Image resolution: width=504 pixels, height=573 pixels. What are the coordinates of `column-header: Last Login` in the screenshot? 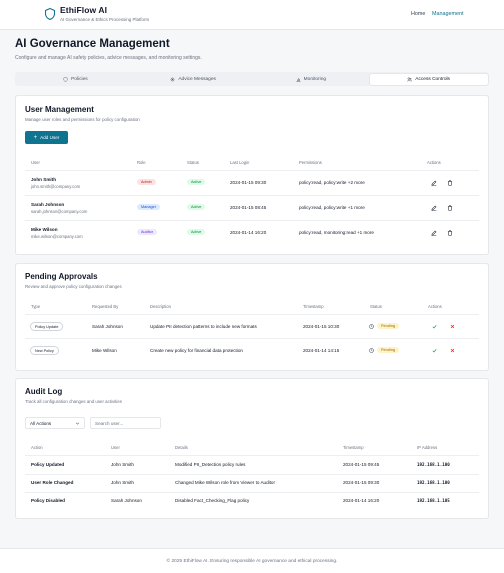 It's located at (240, 162).